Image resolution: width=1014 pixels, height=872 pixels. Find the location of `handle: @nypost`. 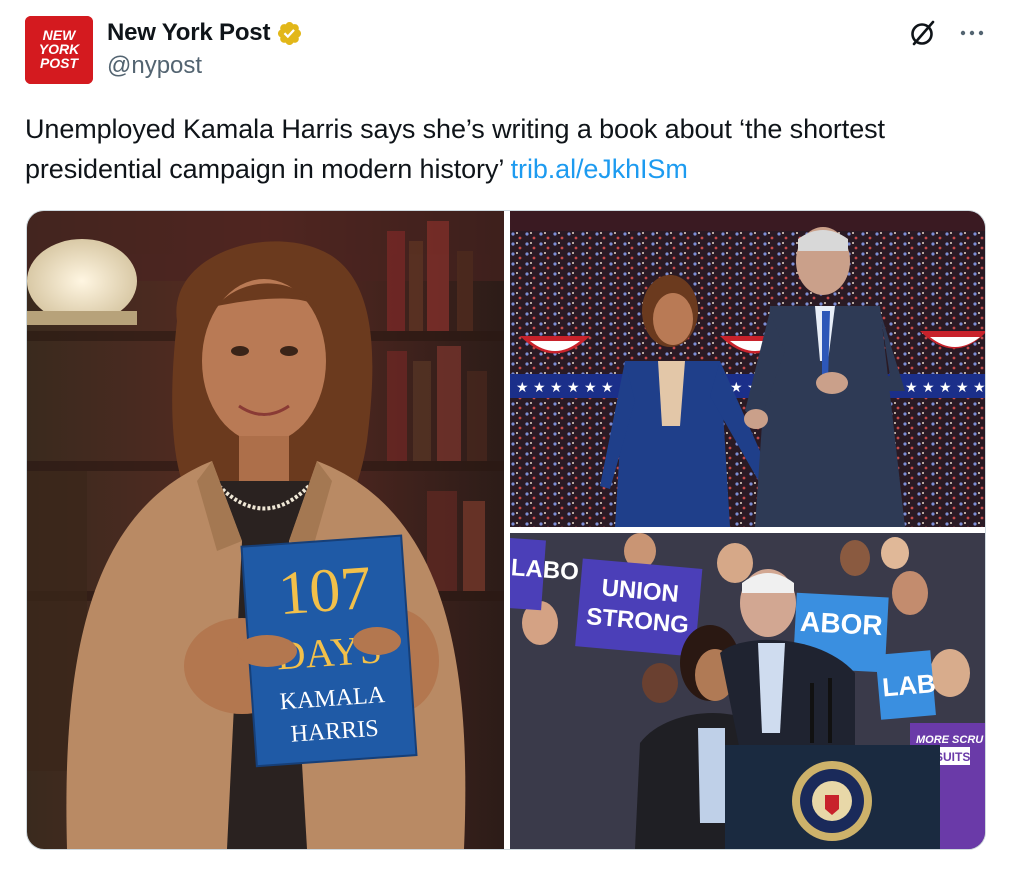

handle: @nypost is located at coordinates (205, 66).